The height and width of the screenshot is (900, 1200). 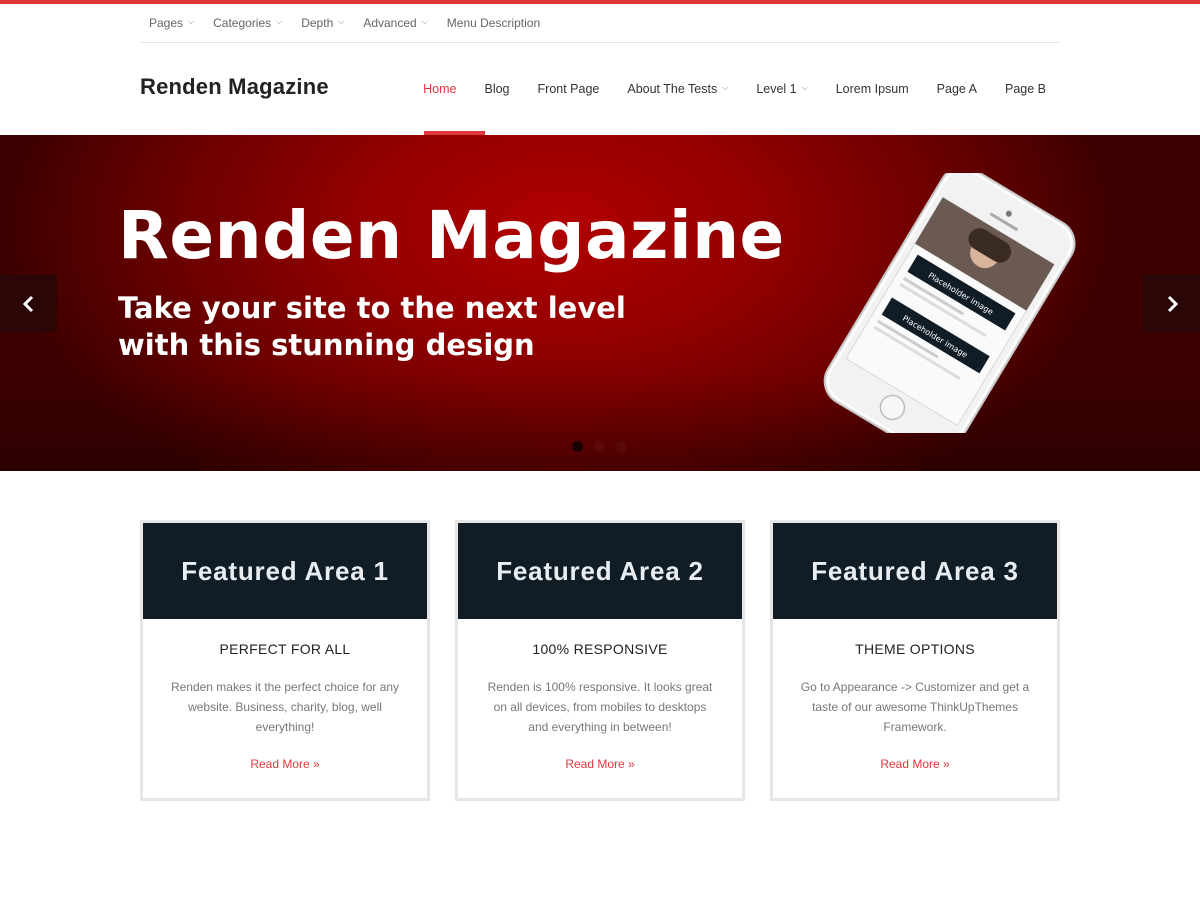 What do you see at coordinates (776, 89) in the screenshot?
I see `nav-item-label: Level 1` at bounding box center [776, 89].